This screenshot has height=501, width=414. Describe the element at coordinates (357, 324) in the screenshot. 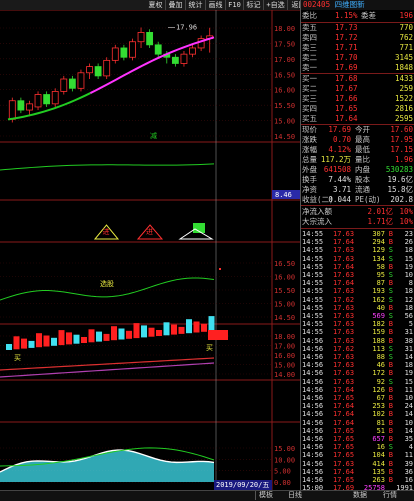

I see `tick-row: 14:55 17.63 182 B 5` at that location.